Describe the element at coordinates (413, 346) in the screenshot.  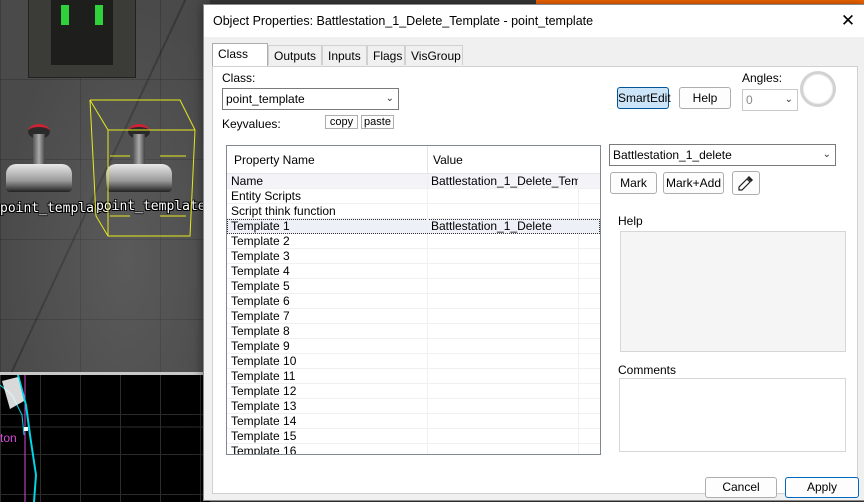
I see `table-row: Template 9` at that location.